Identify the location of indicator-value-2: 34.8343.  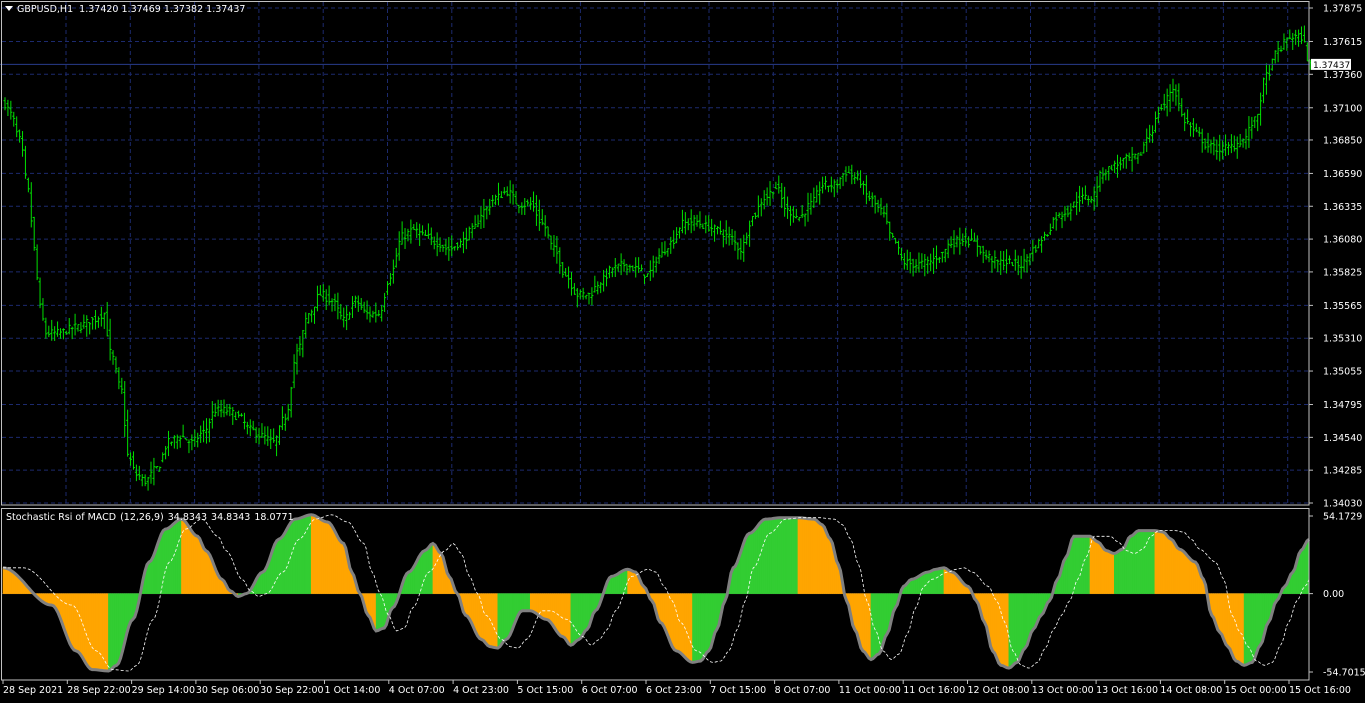
(230, 517).